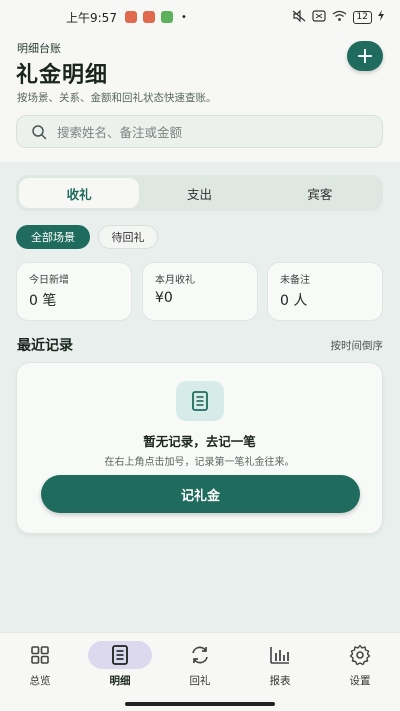 This screenshot has width=400, height=711. I want to click on nav-item-return-gift: 回礼, so click(200, 666).